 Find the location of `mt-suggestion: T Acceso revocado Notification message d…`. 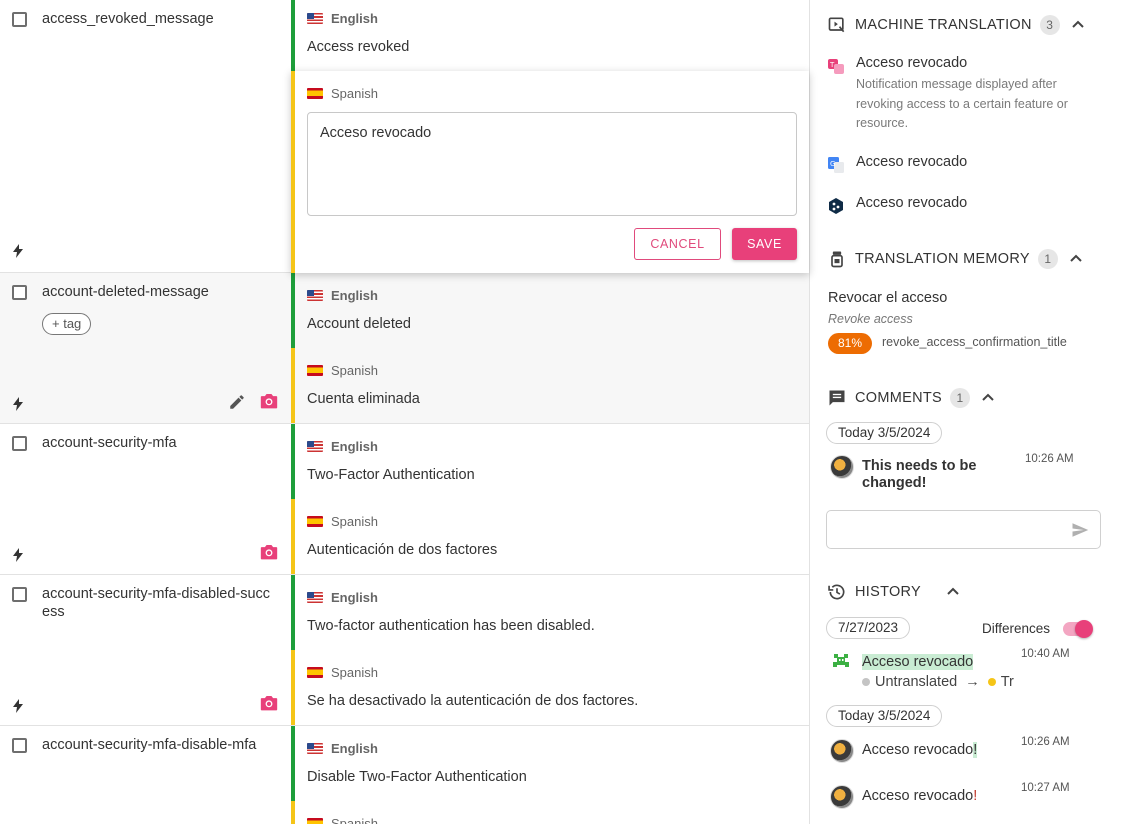

mt-suggestion: T Acceso revocado Notification message d… is located at coordinates (972, 95).